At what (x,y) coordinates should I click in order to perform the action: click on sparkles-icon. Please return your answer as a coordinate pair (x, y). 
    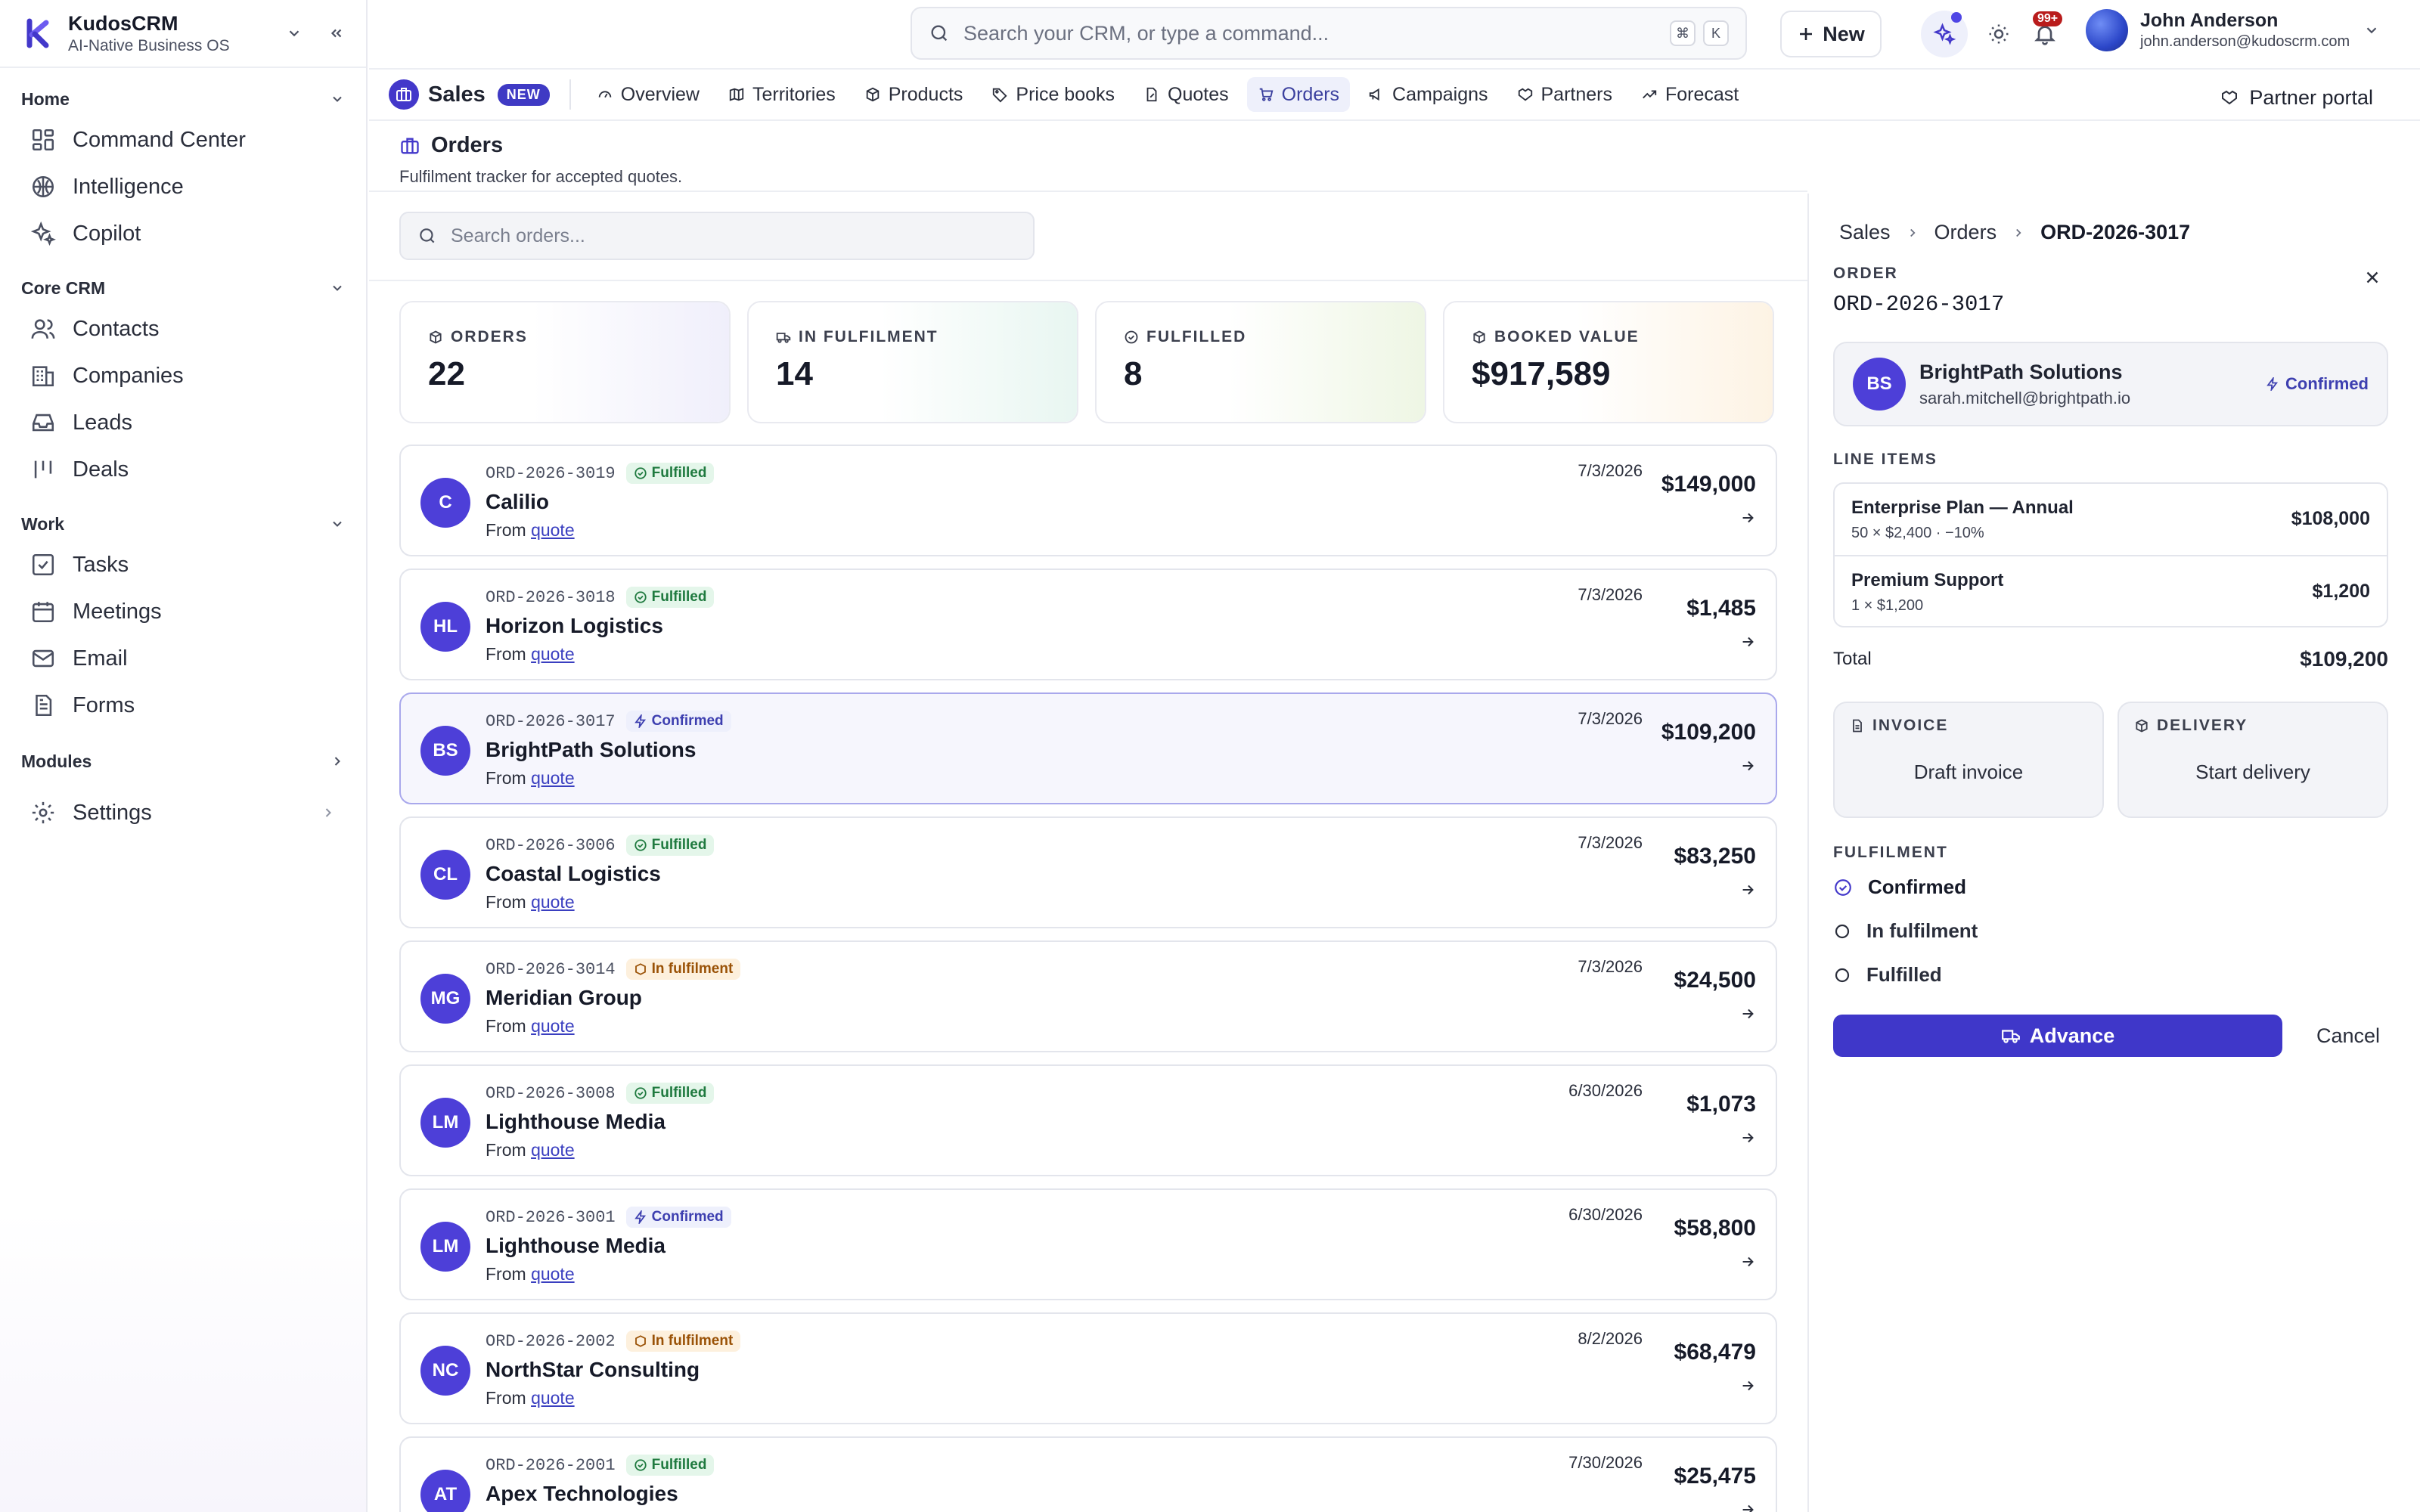
    Looking at the image, I should click on (1944, 34).